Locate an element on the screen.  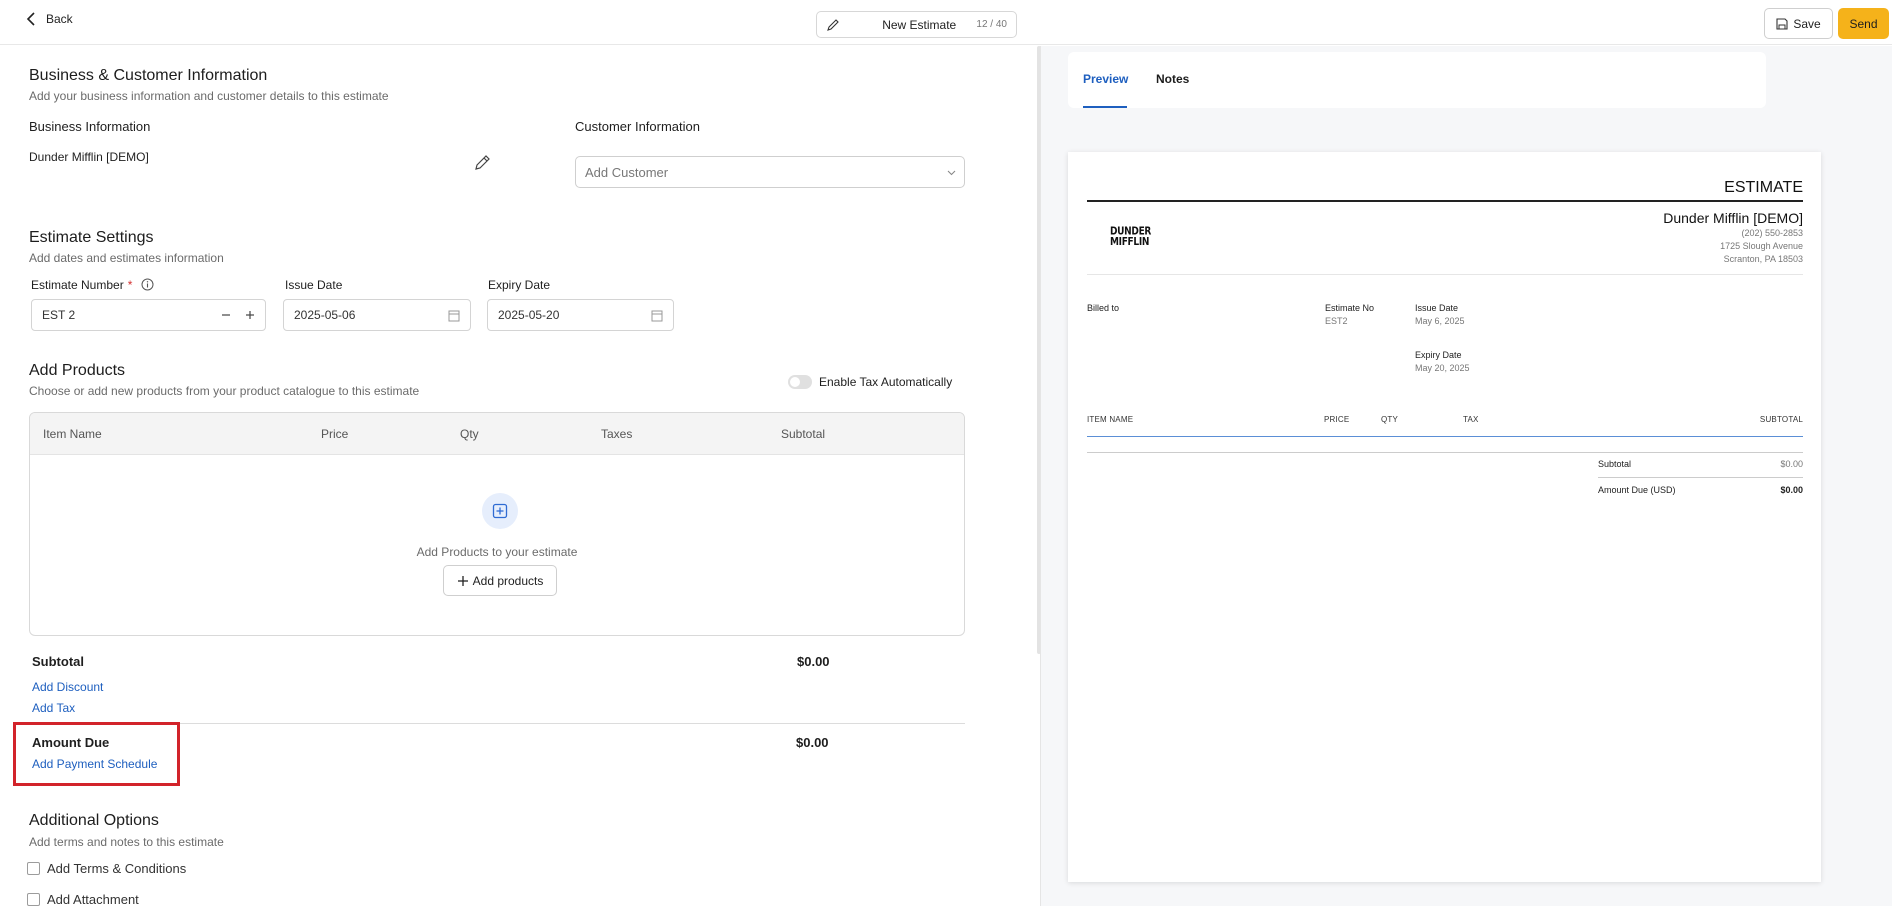
highlight-box is located at coordinates (96, 754).